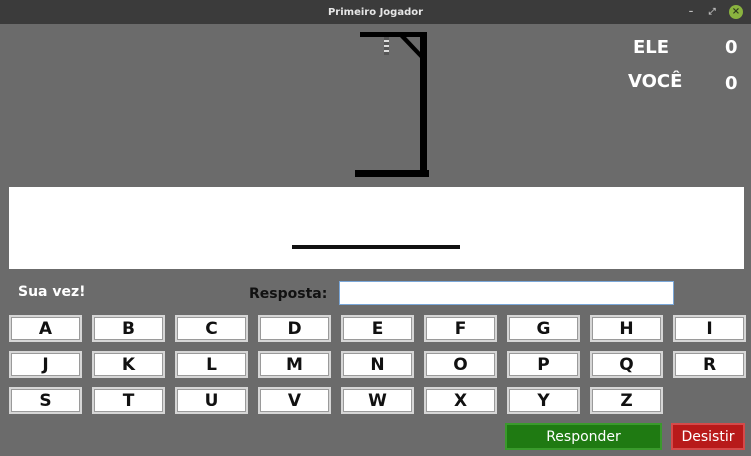  I want to click on key-s: S, so click(45, 400).